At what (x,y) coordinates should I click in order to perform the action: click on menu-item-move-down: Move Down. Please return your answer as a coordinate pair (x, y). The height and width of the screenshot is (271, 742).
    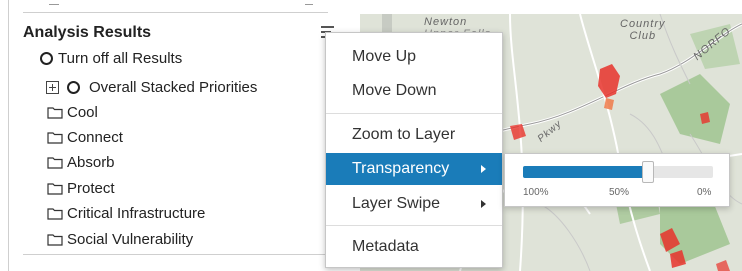
    Looking at the image, I should click on (414, 91).